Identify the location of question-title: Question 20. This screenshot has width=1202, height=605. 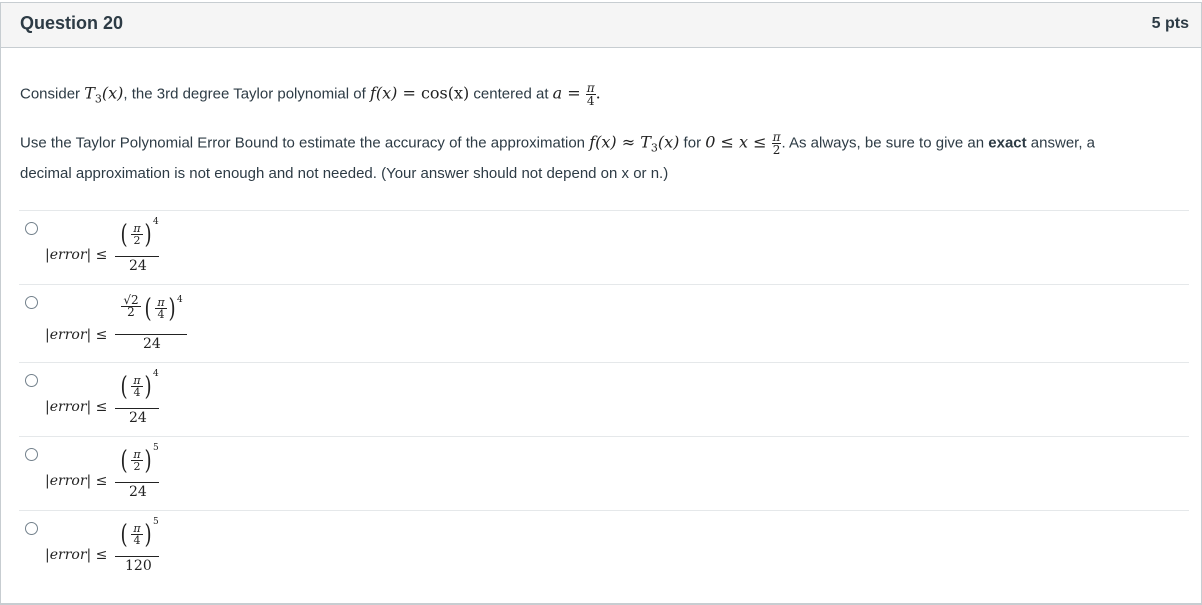
(72, 23).